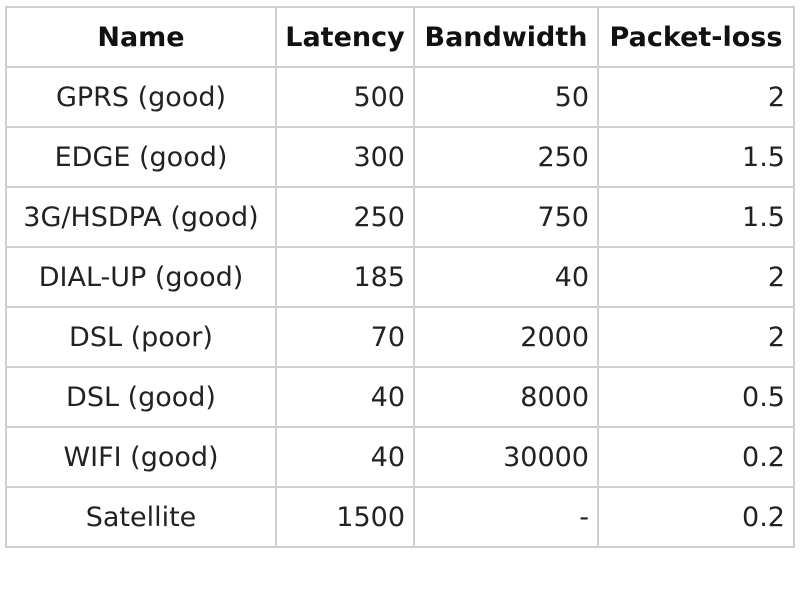 The width and height of the screenshot is (800, 590). Describe the element at coordinates (506, 337) in the screenshot. I see `cell-bandwidth: 2000` at that location.